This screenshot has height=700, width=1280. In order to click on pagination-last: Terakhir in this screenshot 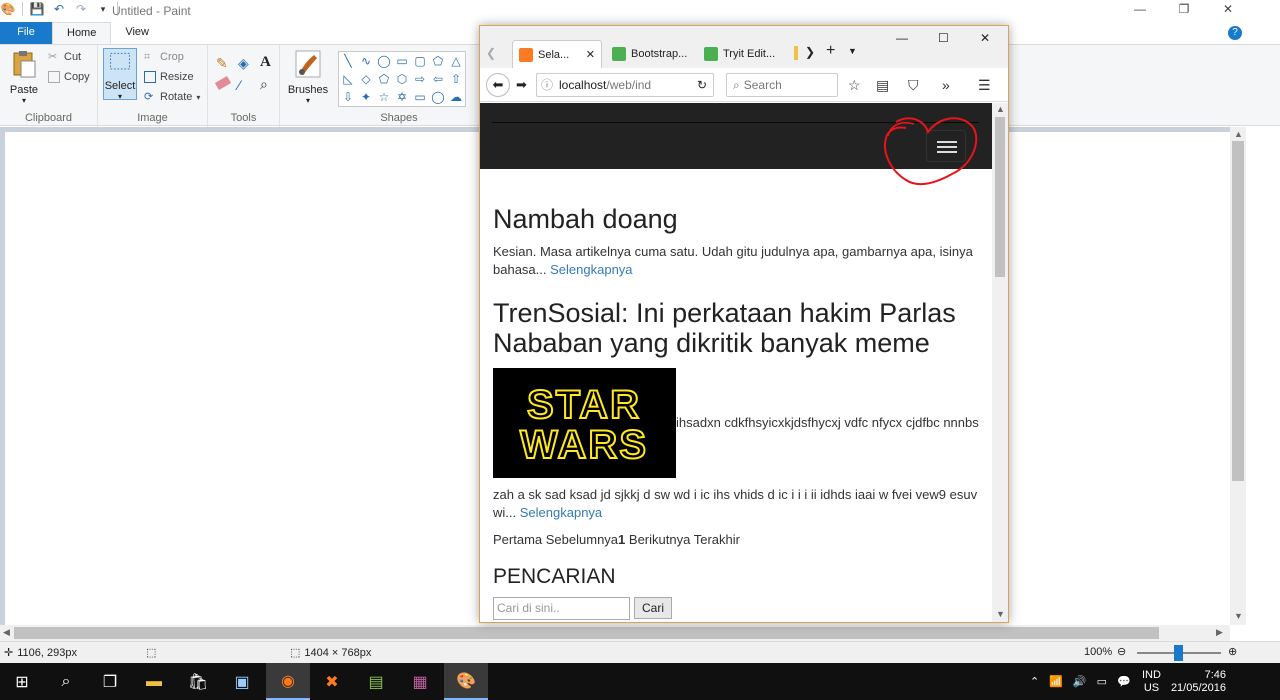, I will do `click(717, 539)`.